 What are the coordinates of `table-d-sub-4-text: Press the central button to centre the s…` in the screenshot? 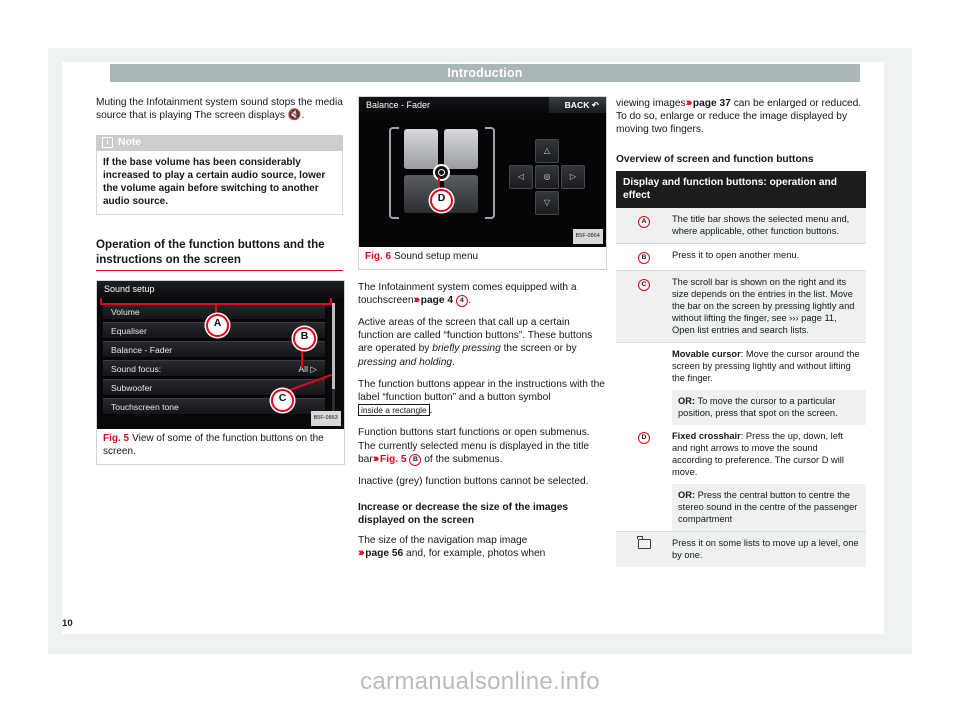 It's located at (768, 506).